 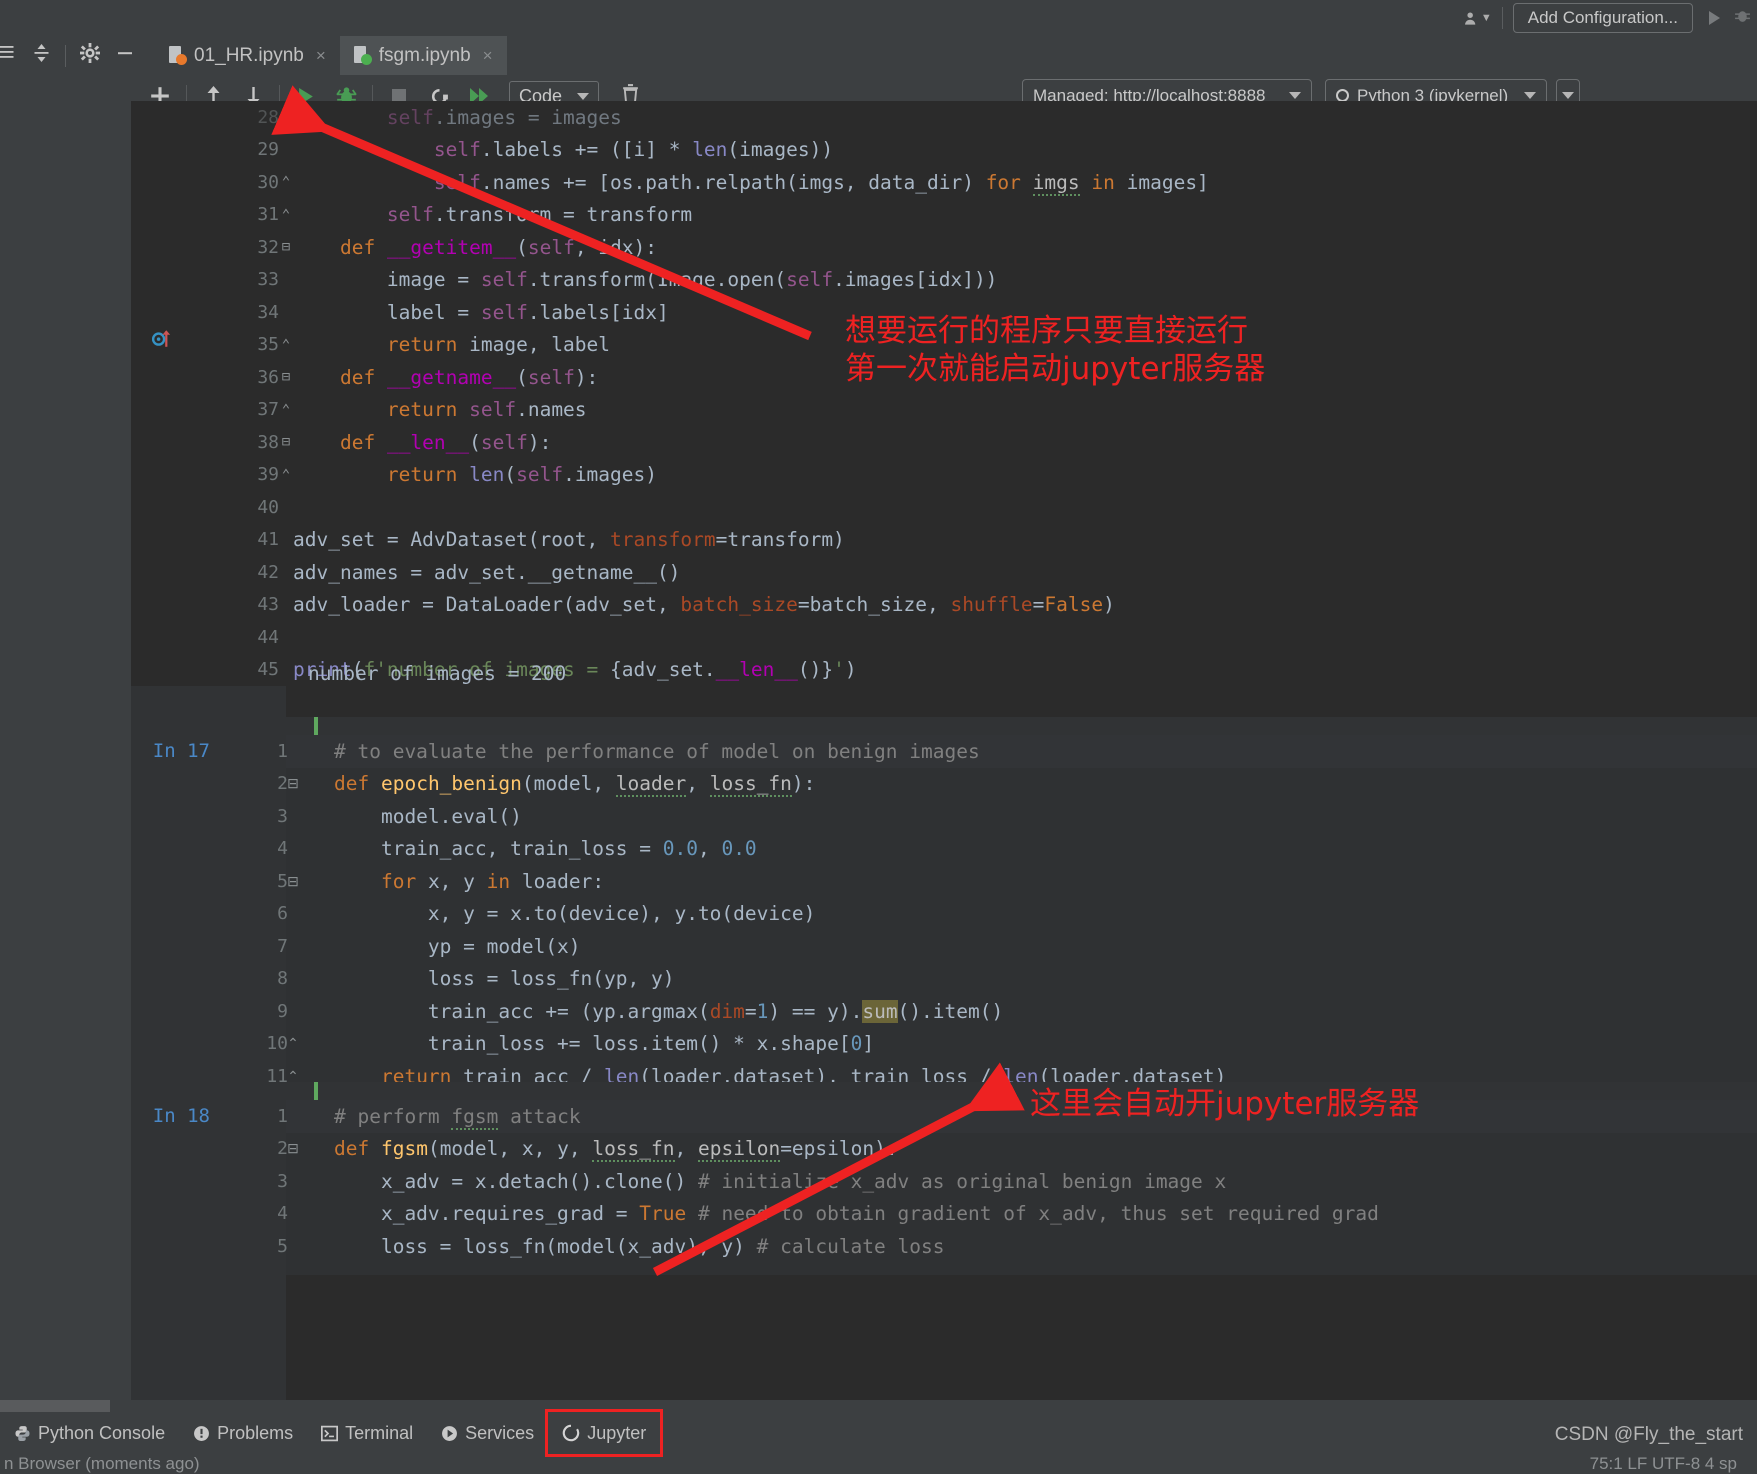 What do you see at coordinates (1074, 605) in the screenshot?
I see `code-token: False` at bounding box center [1074, 605].